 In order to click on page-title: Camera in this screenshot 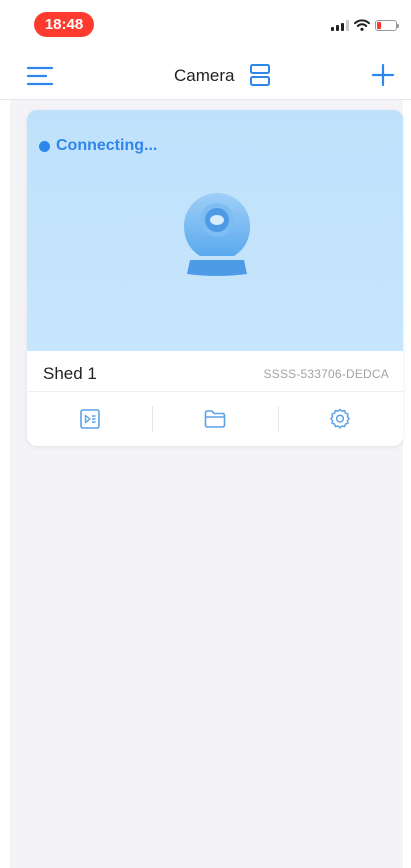, I will do `click(204, 75)`.